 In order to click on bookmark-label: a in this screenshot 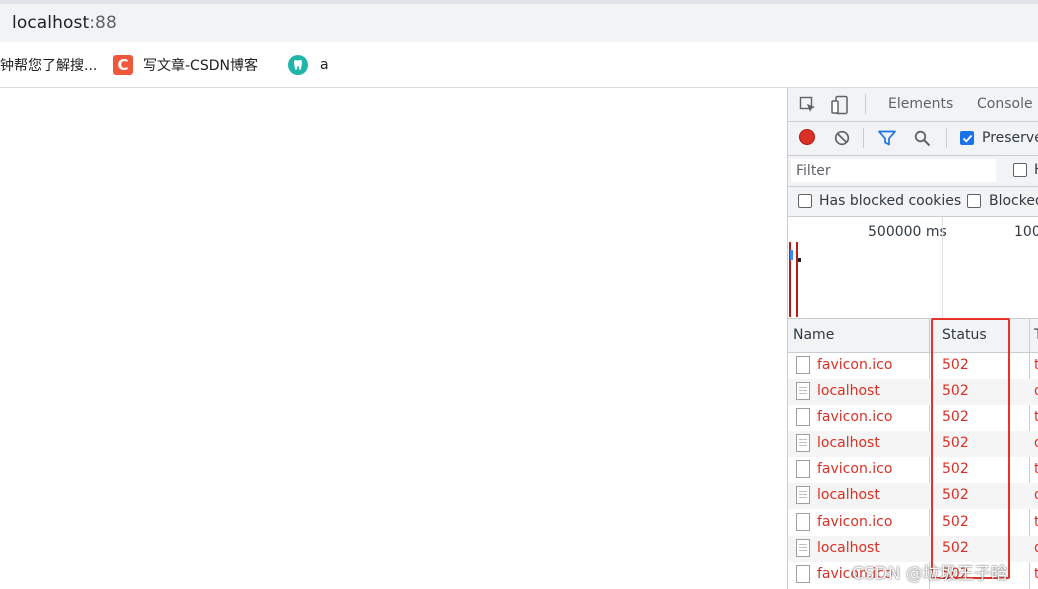, I will do `click(324, 65)`.